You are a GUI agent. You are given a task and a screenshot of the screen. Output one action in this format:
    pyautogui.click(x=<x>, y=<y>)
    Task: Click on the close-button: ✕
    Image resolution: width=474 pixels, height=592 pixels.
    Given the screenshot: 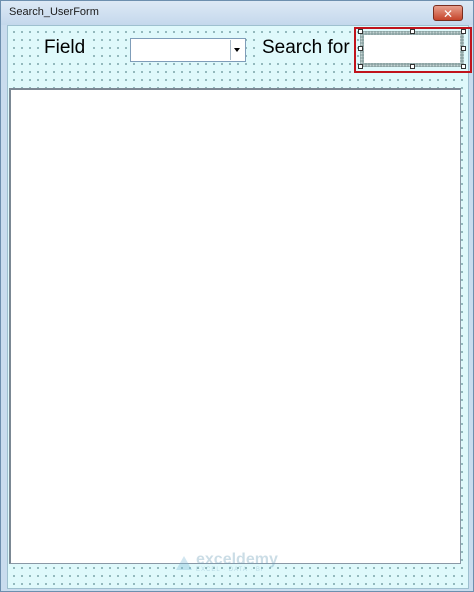 What is the action you would take?
    pyautogui.click(x=448, y=13)
    